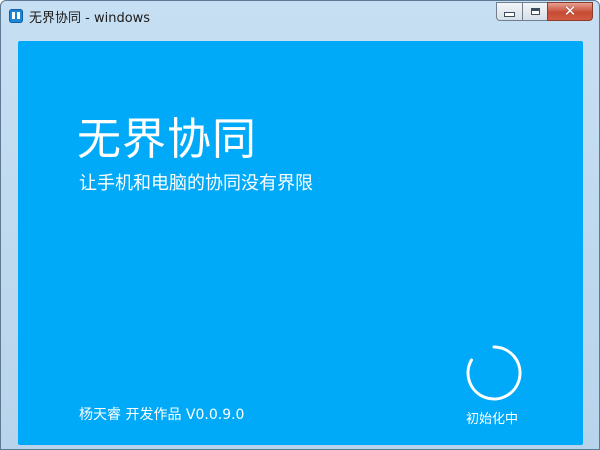 The image size is (600, 450). What do you see at coordinates (90, 18) in the screenshot?
I see `window-title: 无界协同 - windows` at bounding box center [90, 18].